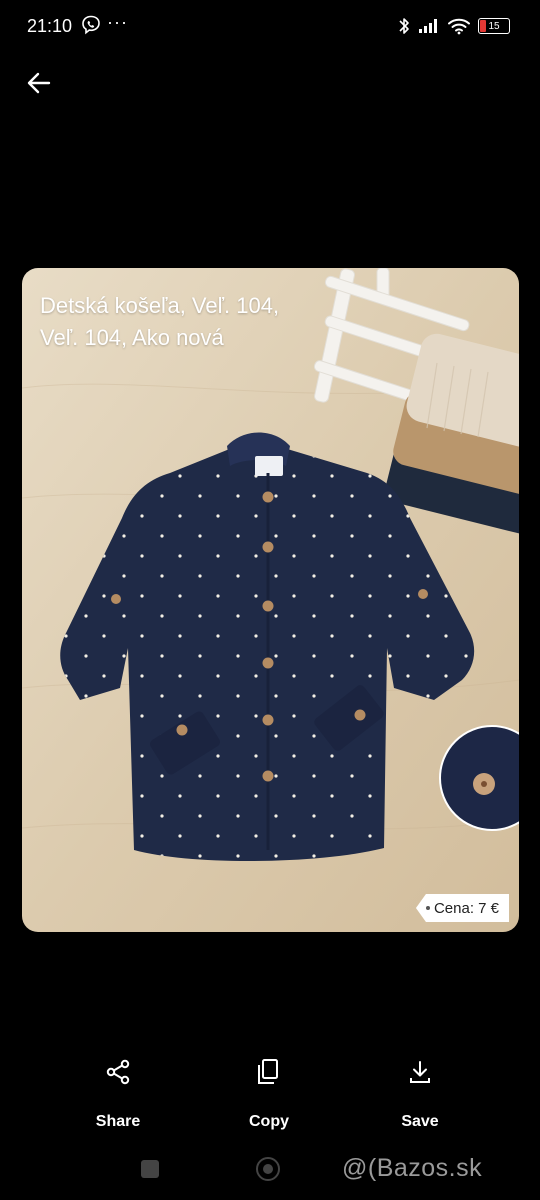 Image resolution: width=540 pixels, height=1200 pixels. What do you see at coordinates (118, 1094) in the screenshot?
I see `share-button: Share` at bounding box center [118, 1094].